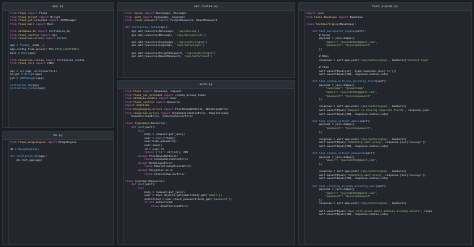 Image resolution: width=474 pixels, height=247 pixels. I want to click on code-token: flask_mail, so click(26, 24).